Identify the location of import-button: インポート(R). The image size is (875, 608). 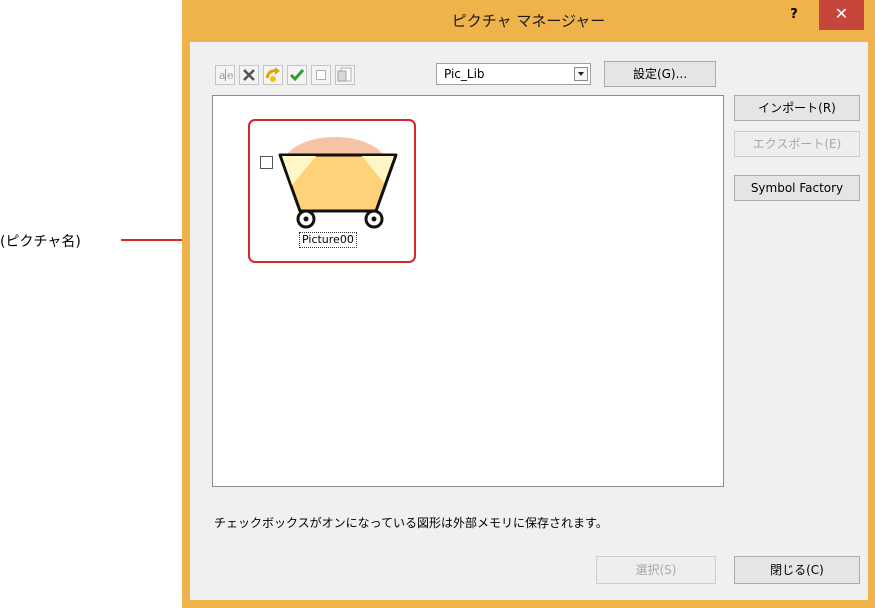
(797, 108).